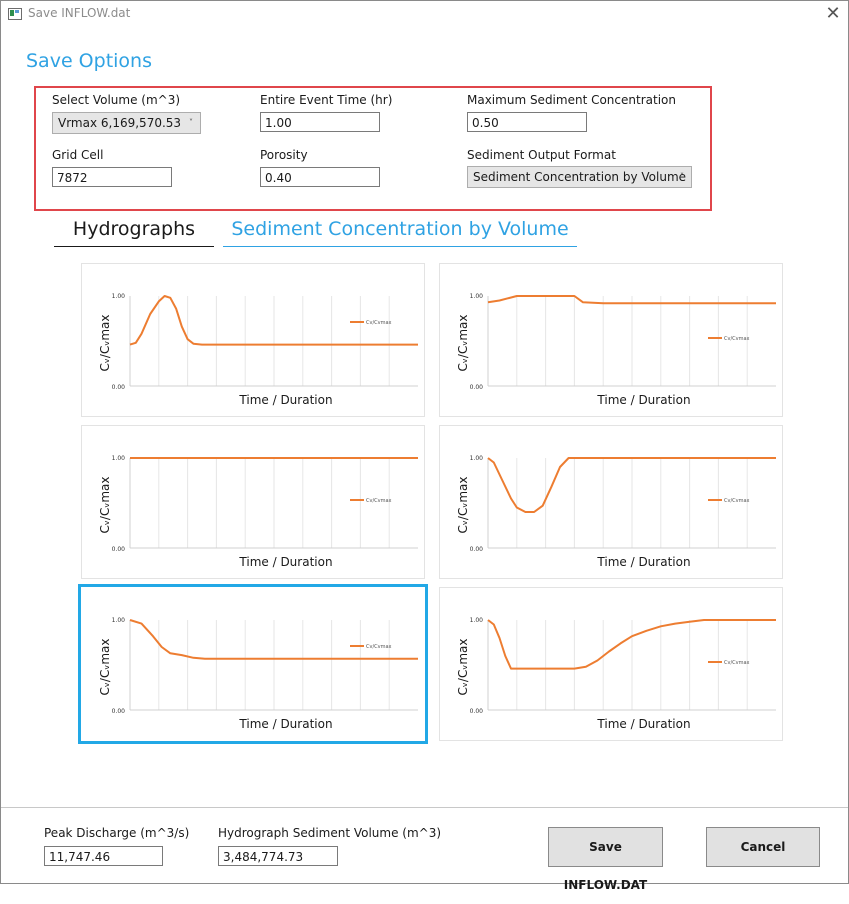 This screenshot has width=849, height=904. What do you see at coordinates (605, 859) in the screenshot?
I see `save-inflow-button: Save INFLOW.DAT` at bounding box center [605, 859].